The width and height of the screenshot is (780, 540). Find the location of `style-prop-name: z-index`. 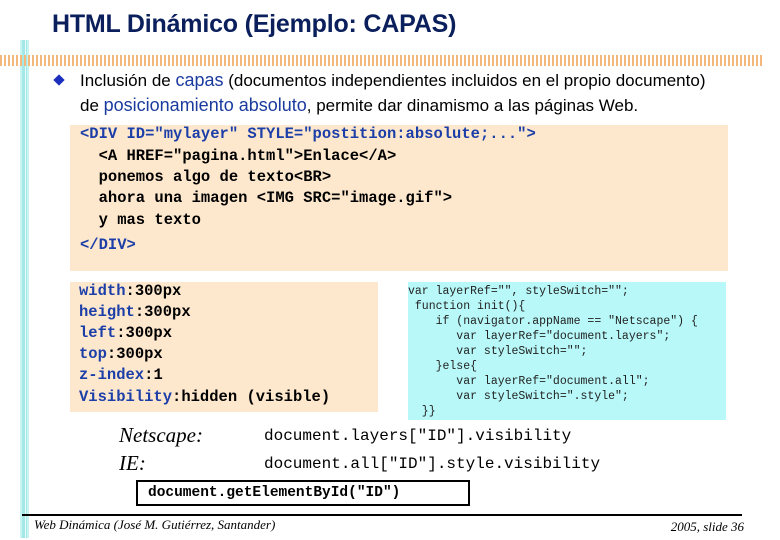

style-prop-name: z-index is located at coordinates (112, 375).